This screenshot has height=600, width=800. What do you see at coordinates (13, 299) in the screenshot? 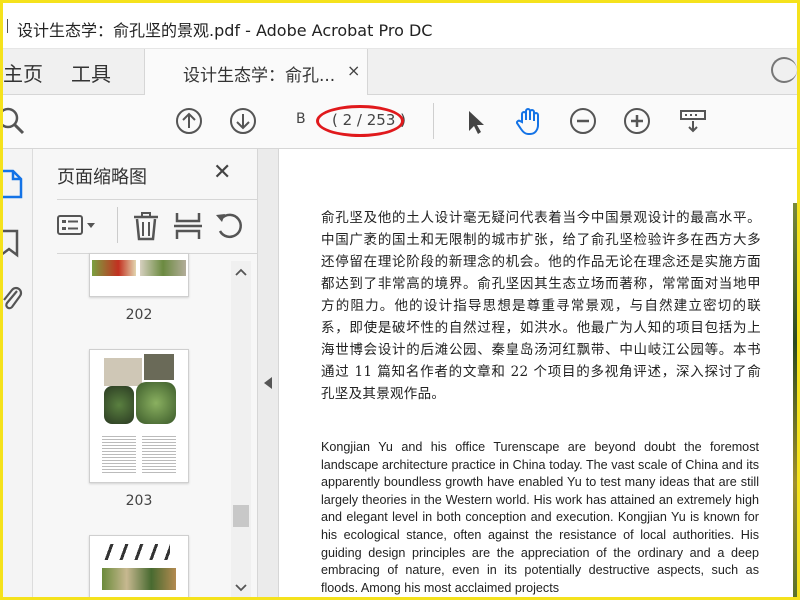
I see `attachment-icon` at bounding box center [13, 299].